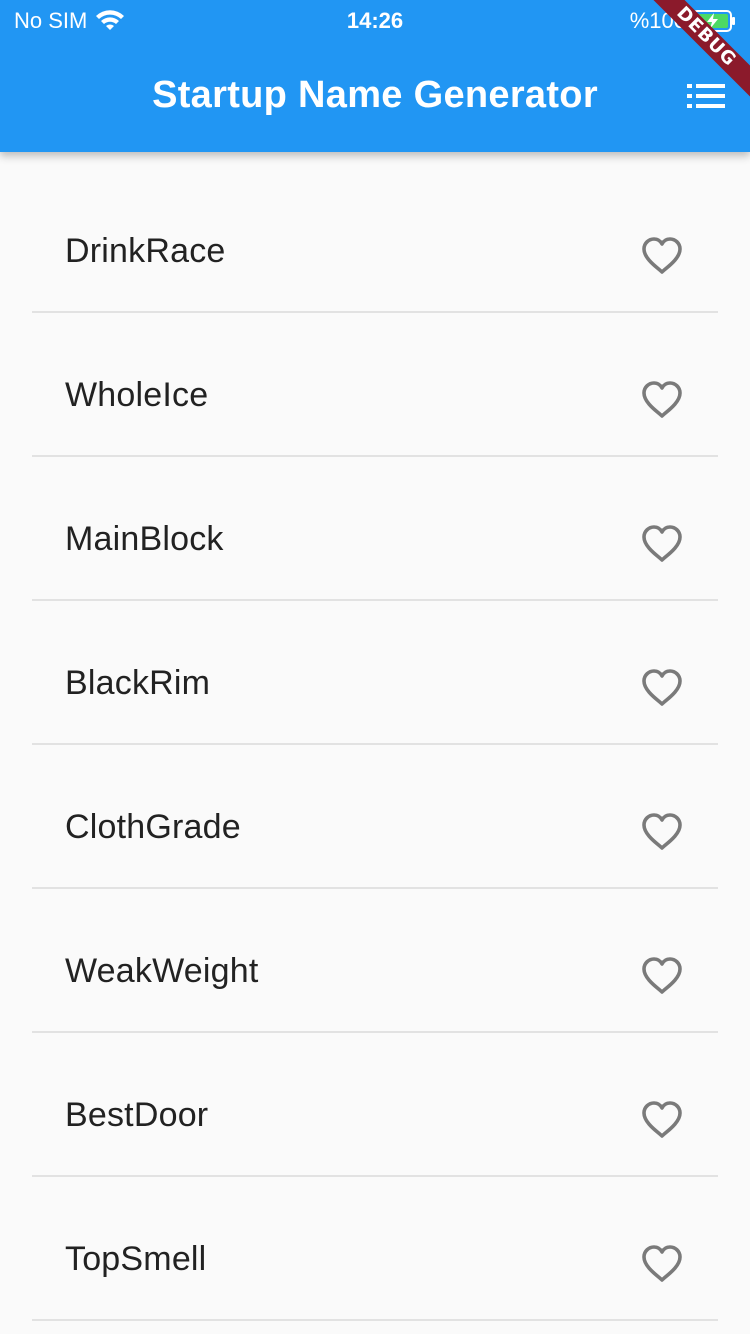 The height and width of the screenshot is (1334, 750). I want to click on list-item: DrinkRace, so click(375, 240).